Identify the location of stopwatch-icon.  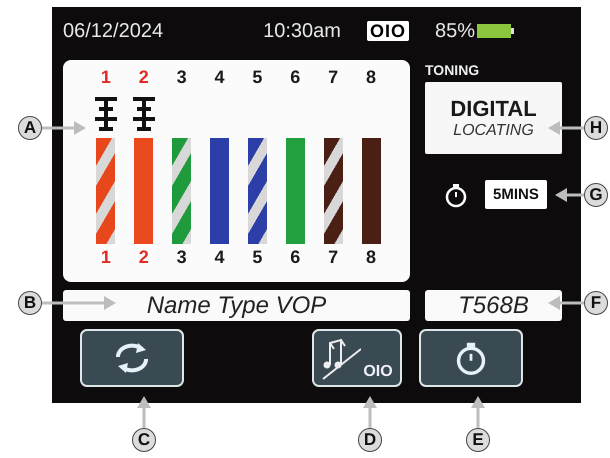
(456, 195).